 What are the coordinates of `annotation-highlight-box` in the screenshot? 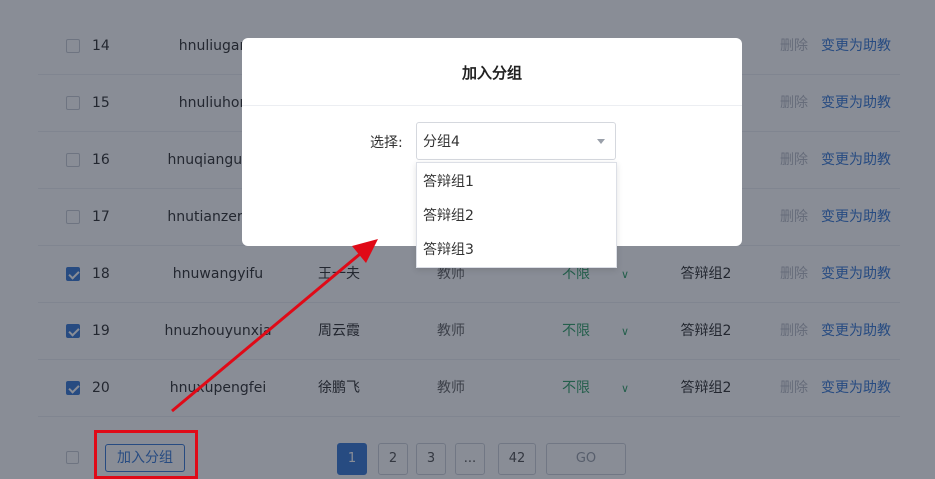 It's located at (146, 454).